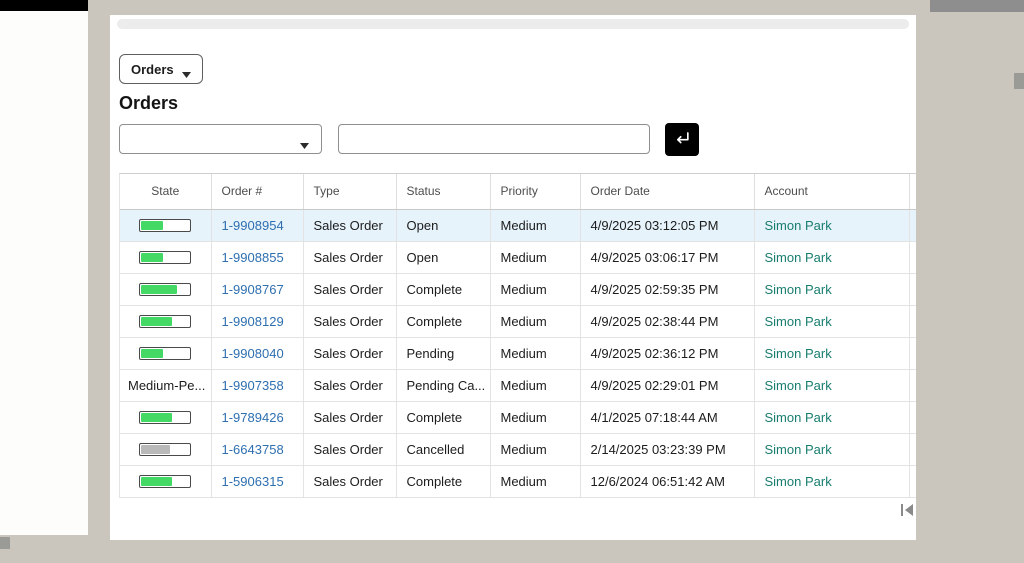  I want to click on status-cell: Cancelled, so click(443, 449).